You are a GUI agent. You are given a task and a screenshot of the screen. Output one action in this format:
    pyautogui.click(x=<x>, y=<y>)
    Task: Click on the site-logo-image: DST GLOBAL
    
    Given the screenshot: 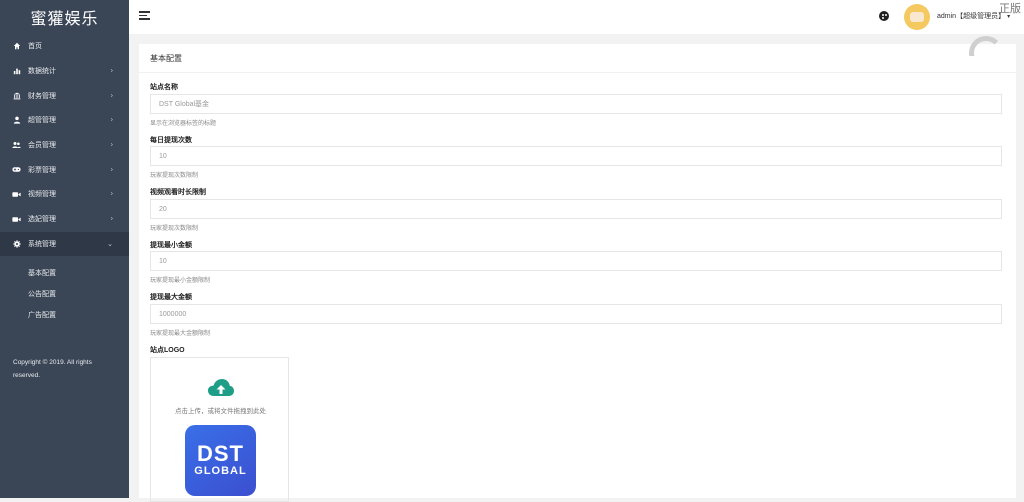 What is the action you would take?
    pyautogui.click(x=220, y=460)
    